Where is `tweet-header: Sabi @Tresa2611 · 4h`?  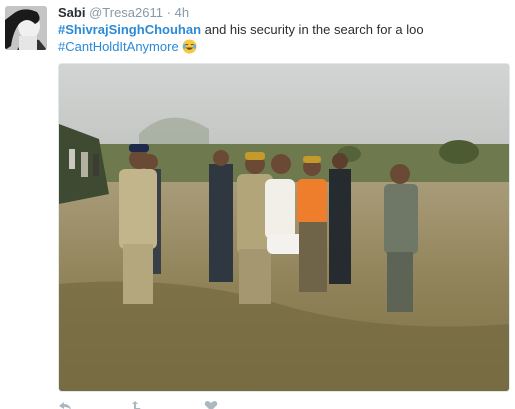 tweet-header: Sabi @Tresa2611 · 4h is located at coordinates (123, 13).